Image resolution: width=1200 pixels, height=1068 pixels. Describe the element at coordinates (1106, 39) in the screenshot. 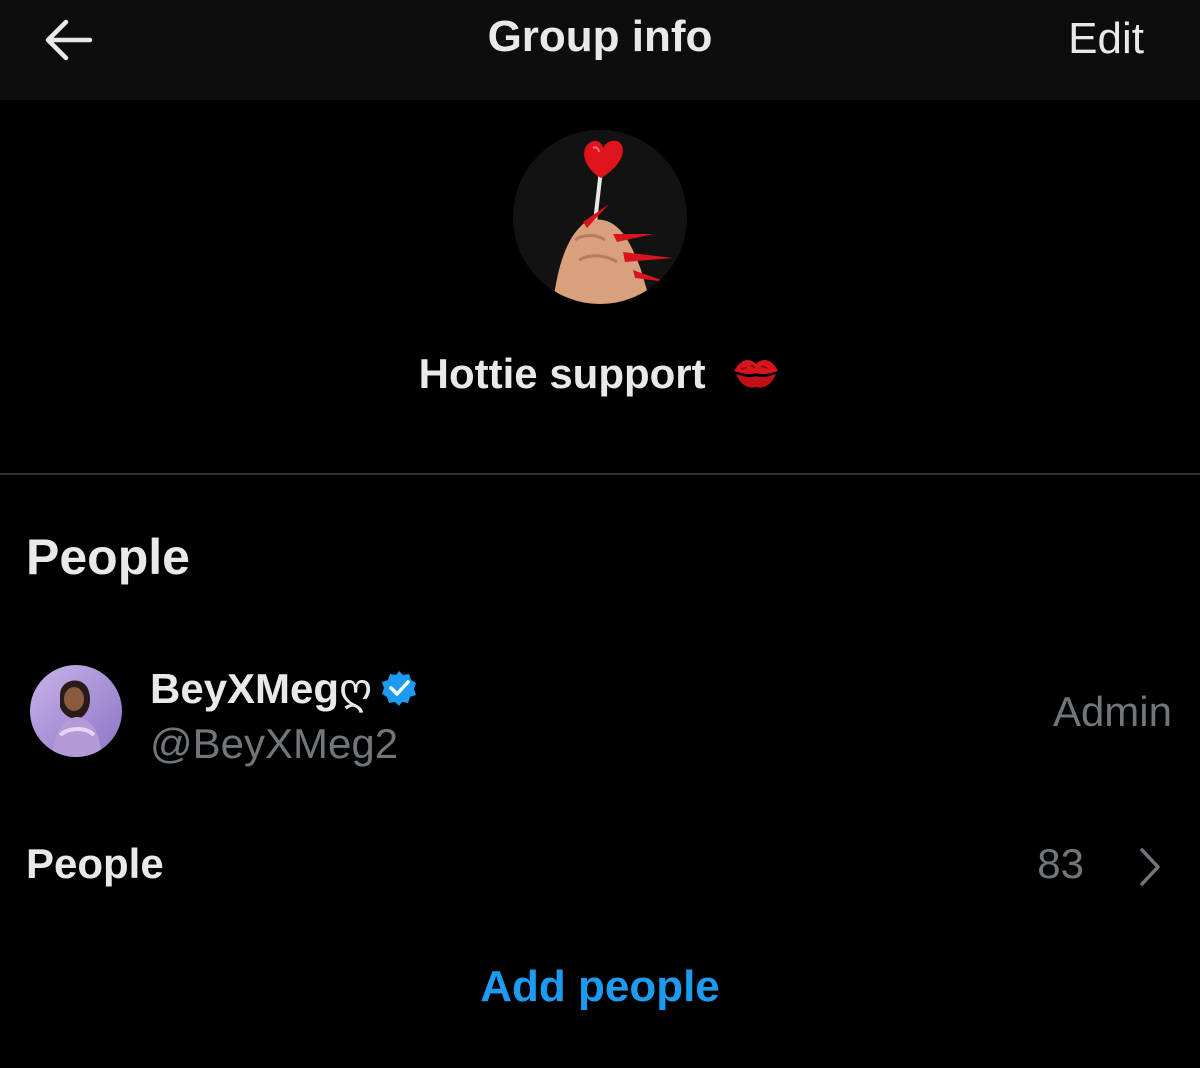

I see `edit-button: Edit` at that location.